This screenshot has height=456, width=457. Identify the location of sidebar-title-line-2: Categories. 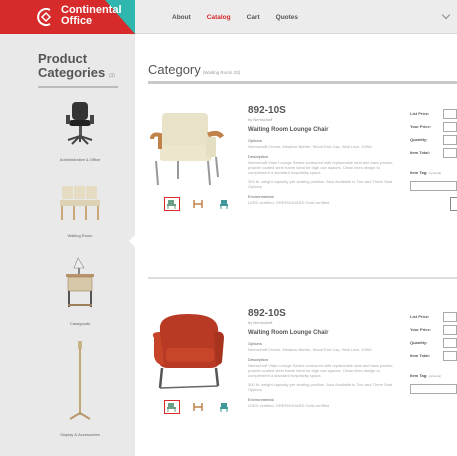
(72, 72).